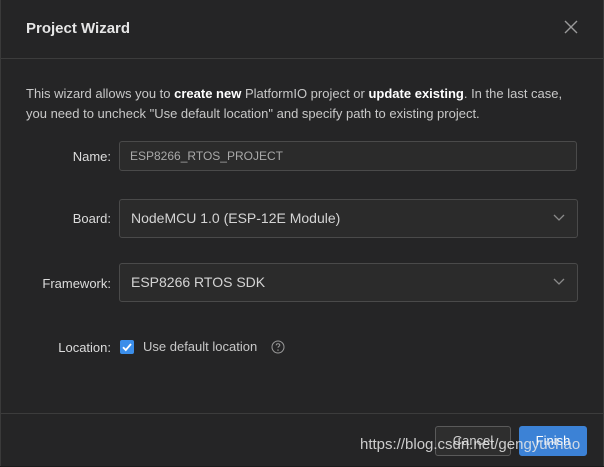 The image size is (604, 467). What do you see at coordinates (208, 93) in the screenshot?
I see `description-bold-create-new: create new` at bounding box center [208, 93].